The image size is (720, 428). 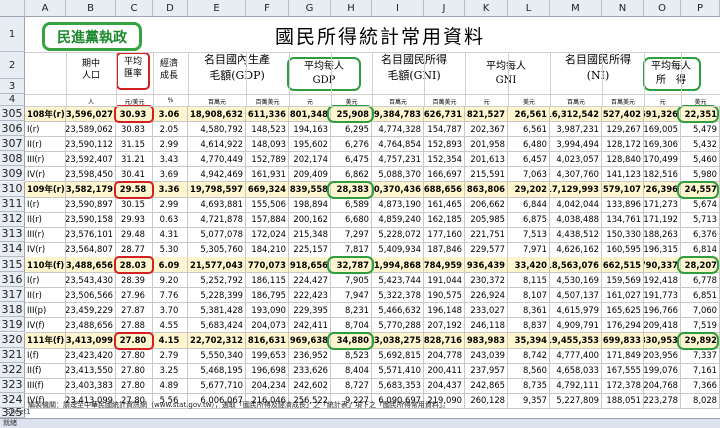 What do you see at coordinates (91, 370) in the screenshot?
I see `data-cell: 23,413,550` at bounding box center [91, 370].